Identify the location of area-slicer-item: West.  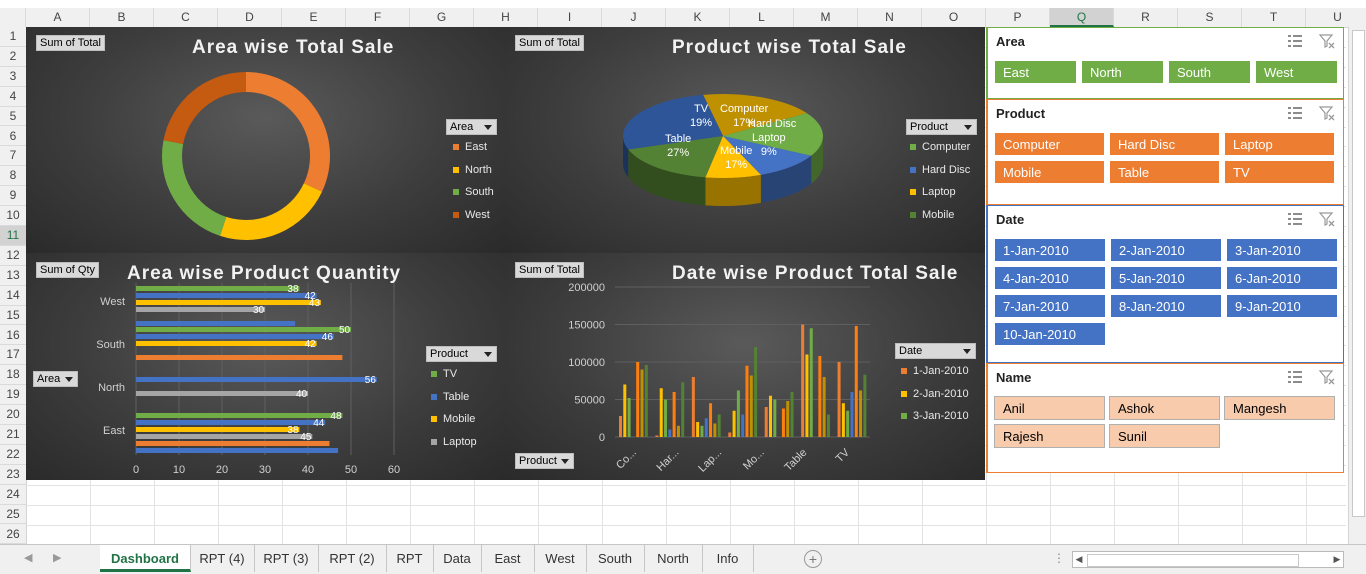
(1296, 72).